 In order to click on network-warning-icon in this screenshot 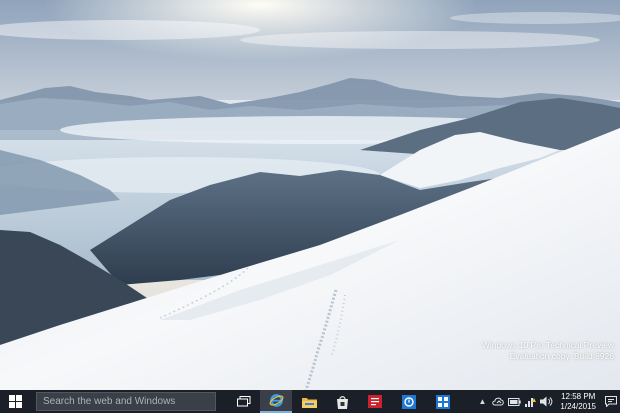, I will do `click(530, 402)`.